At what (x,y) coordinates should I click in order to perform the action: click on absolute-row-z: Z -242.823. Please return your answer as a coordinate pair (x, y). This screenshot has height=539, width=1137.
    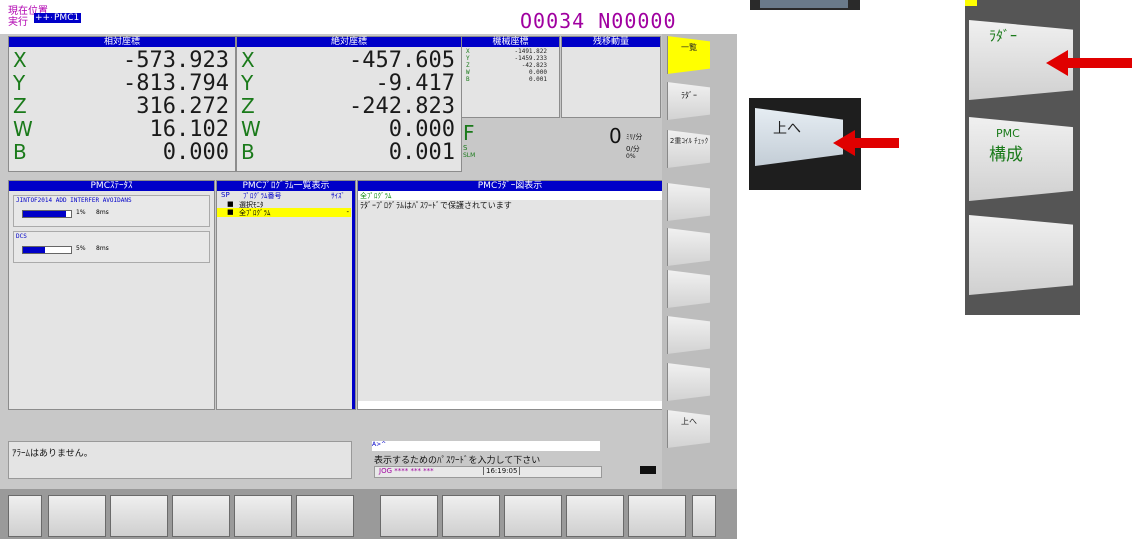
    Looking at the image, I should click on (348, 106).